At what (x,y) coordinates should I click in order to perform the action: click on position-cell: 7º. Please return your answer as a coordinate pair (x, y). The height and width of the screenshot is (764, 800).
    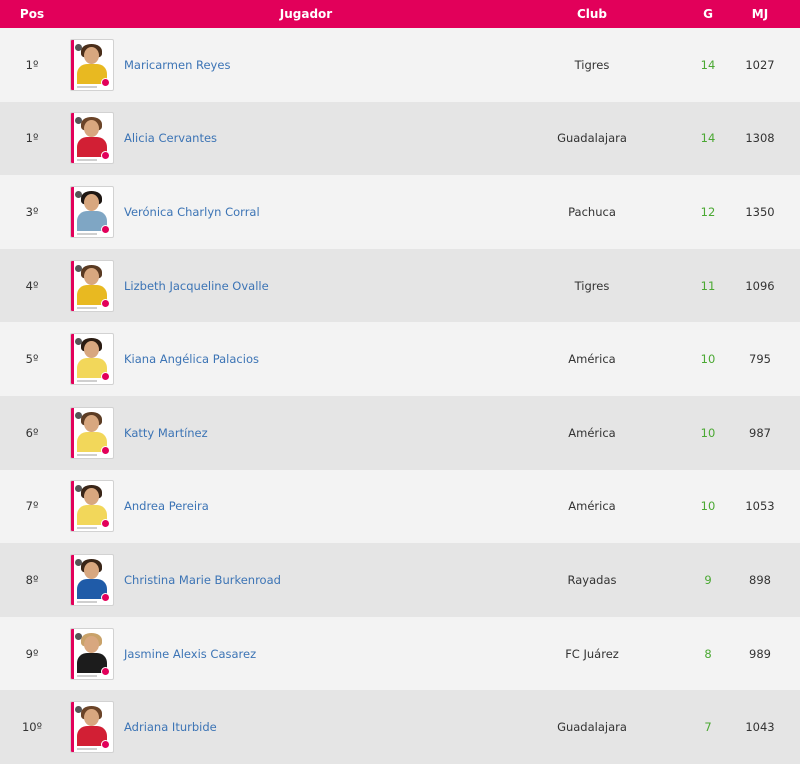
    Looking at the image, I should click on (32, 506).